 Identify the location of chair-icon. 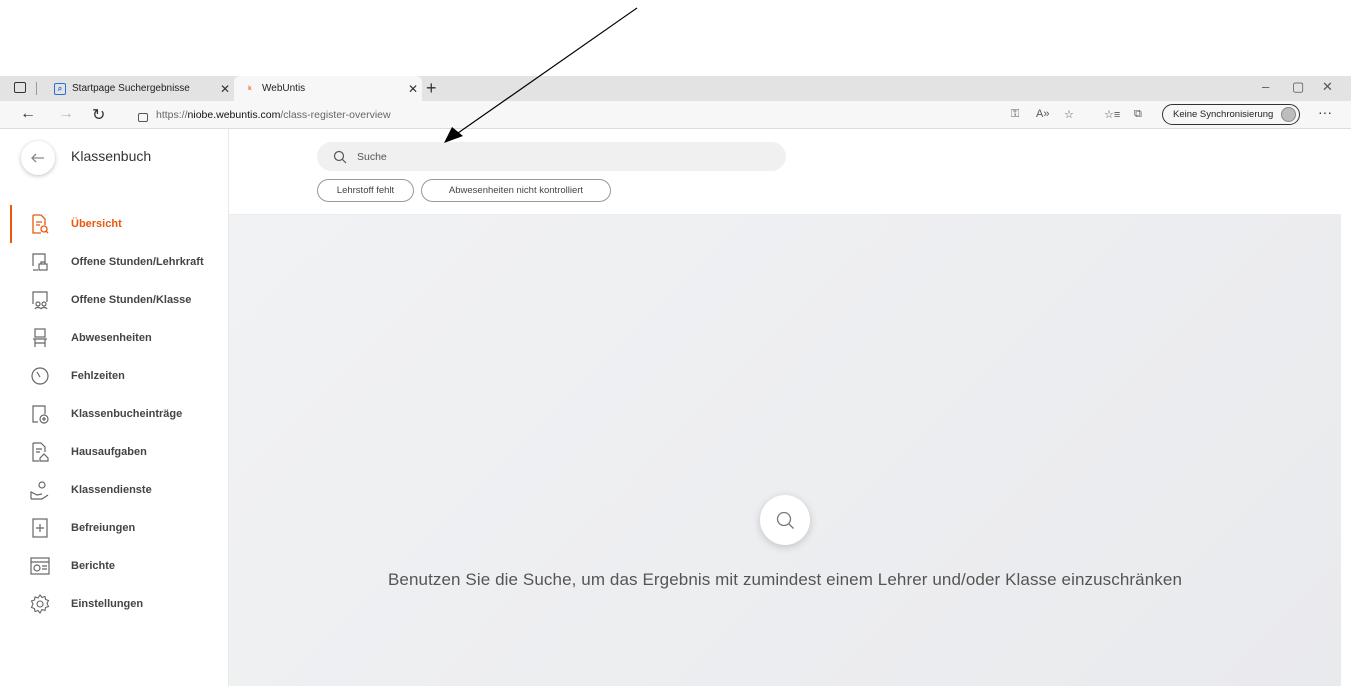
(40, 338).